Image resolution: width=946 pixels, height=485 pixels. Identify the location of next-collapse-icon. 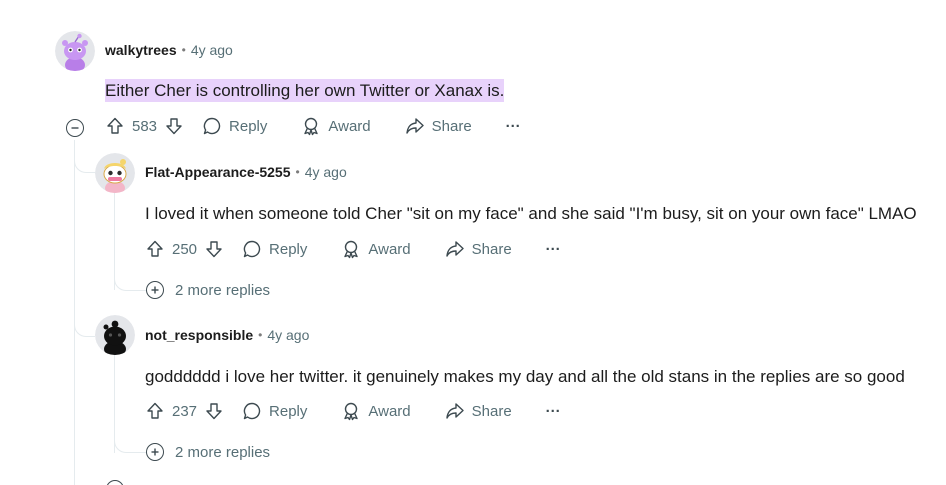
(115, 482).